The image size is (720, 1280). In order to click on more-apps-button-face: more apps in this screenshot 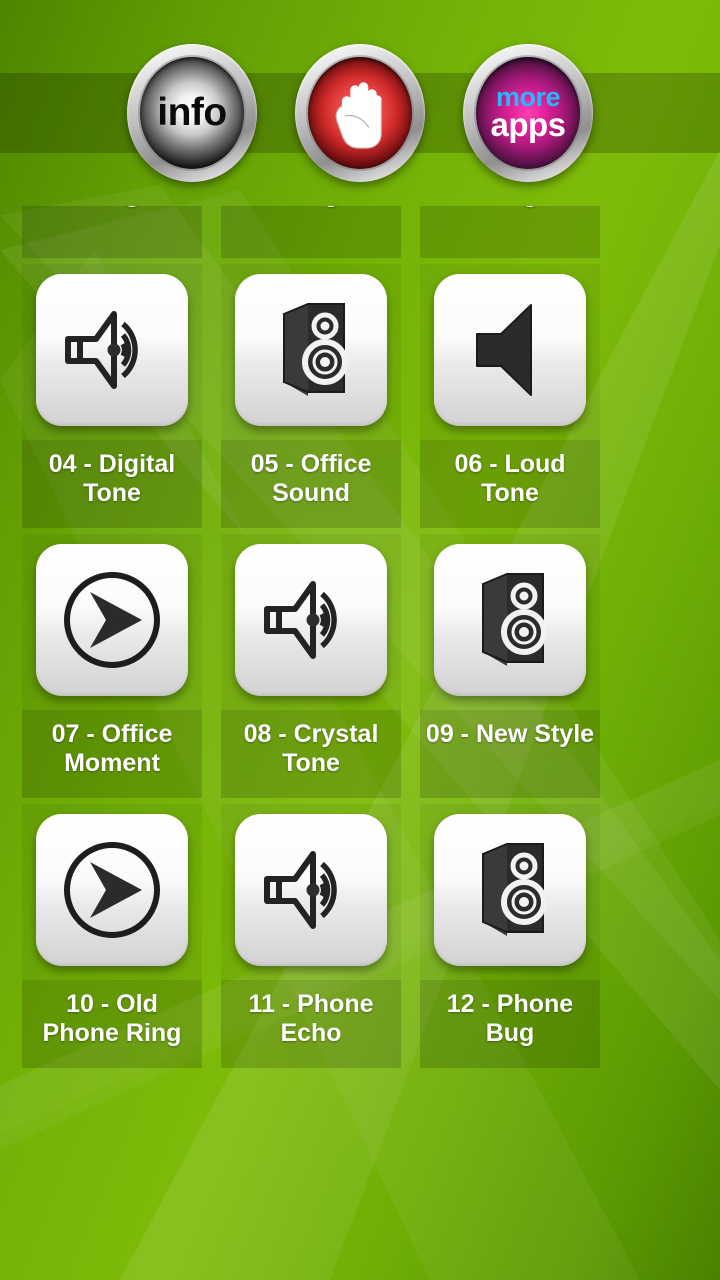, I will do `click(528, 112)`.